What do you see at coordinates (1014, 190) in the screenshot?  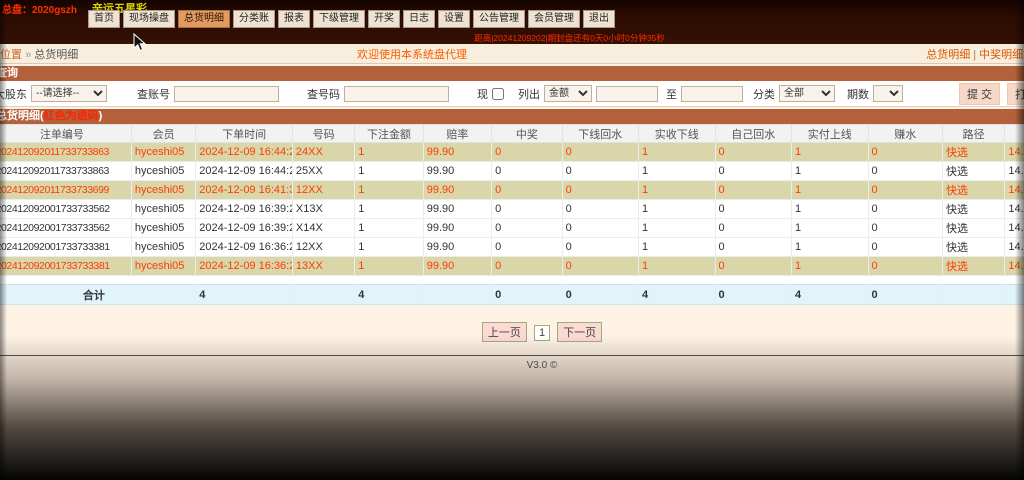 I see `cell-2-13: 14.21` at bounding box center [1014, 190].